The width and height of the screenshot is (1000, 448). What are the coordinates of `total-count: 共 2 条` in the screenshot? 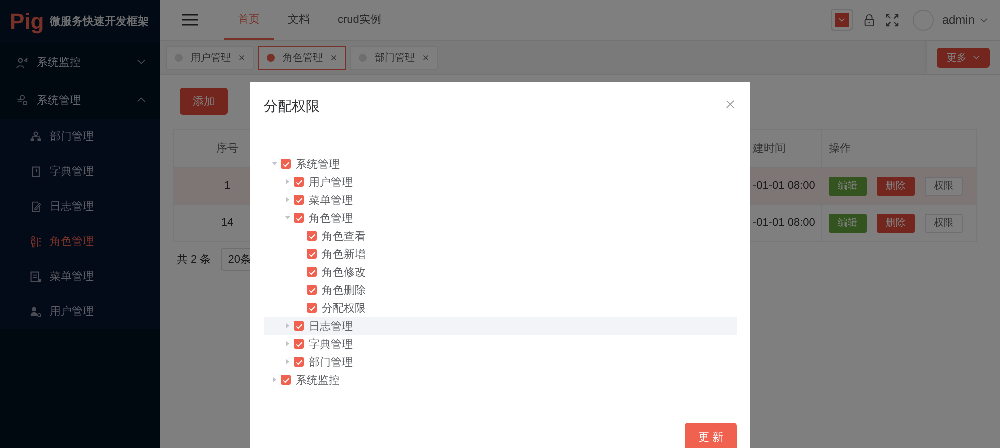 It's located at (194, 260).